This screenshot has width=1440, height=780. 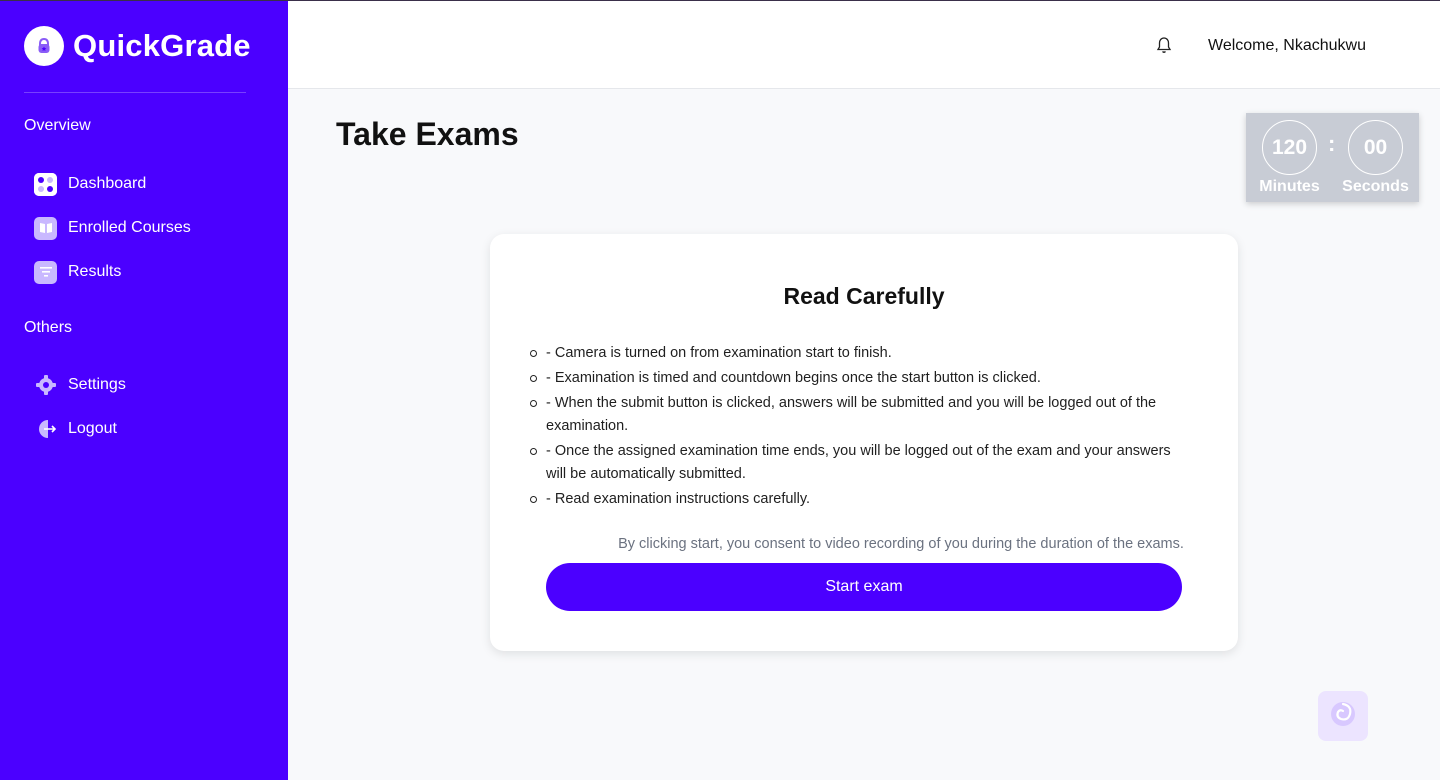 What do you see at coordinates (864, 45) in the screenshot?
I see `top-header: Welcome, Nkachukwu` at bounding box center [864, 45].